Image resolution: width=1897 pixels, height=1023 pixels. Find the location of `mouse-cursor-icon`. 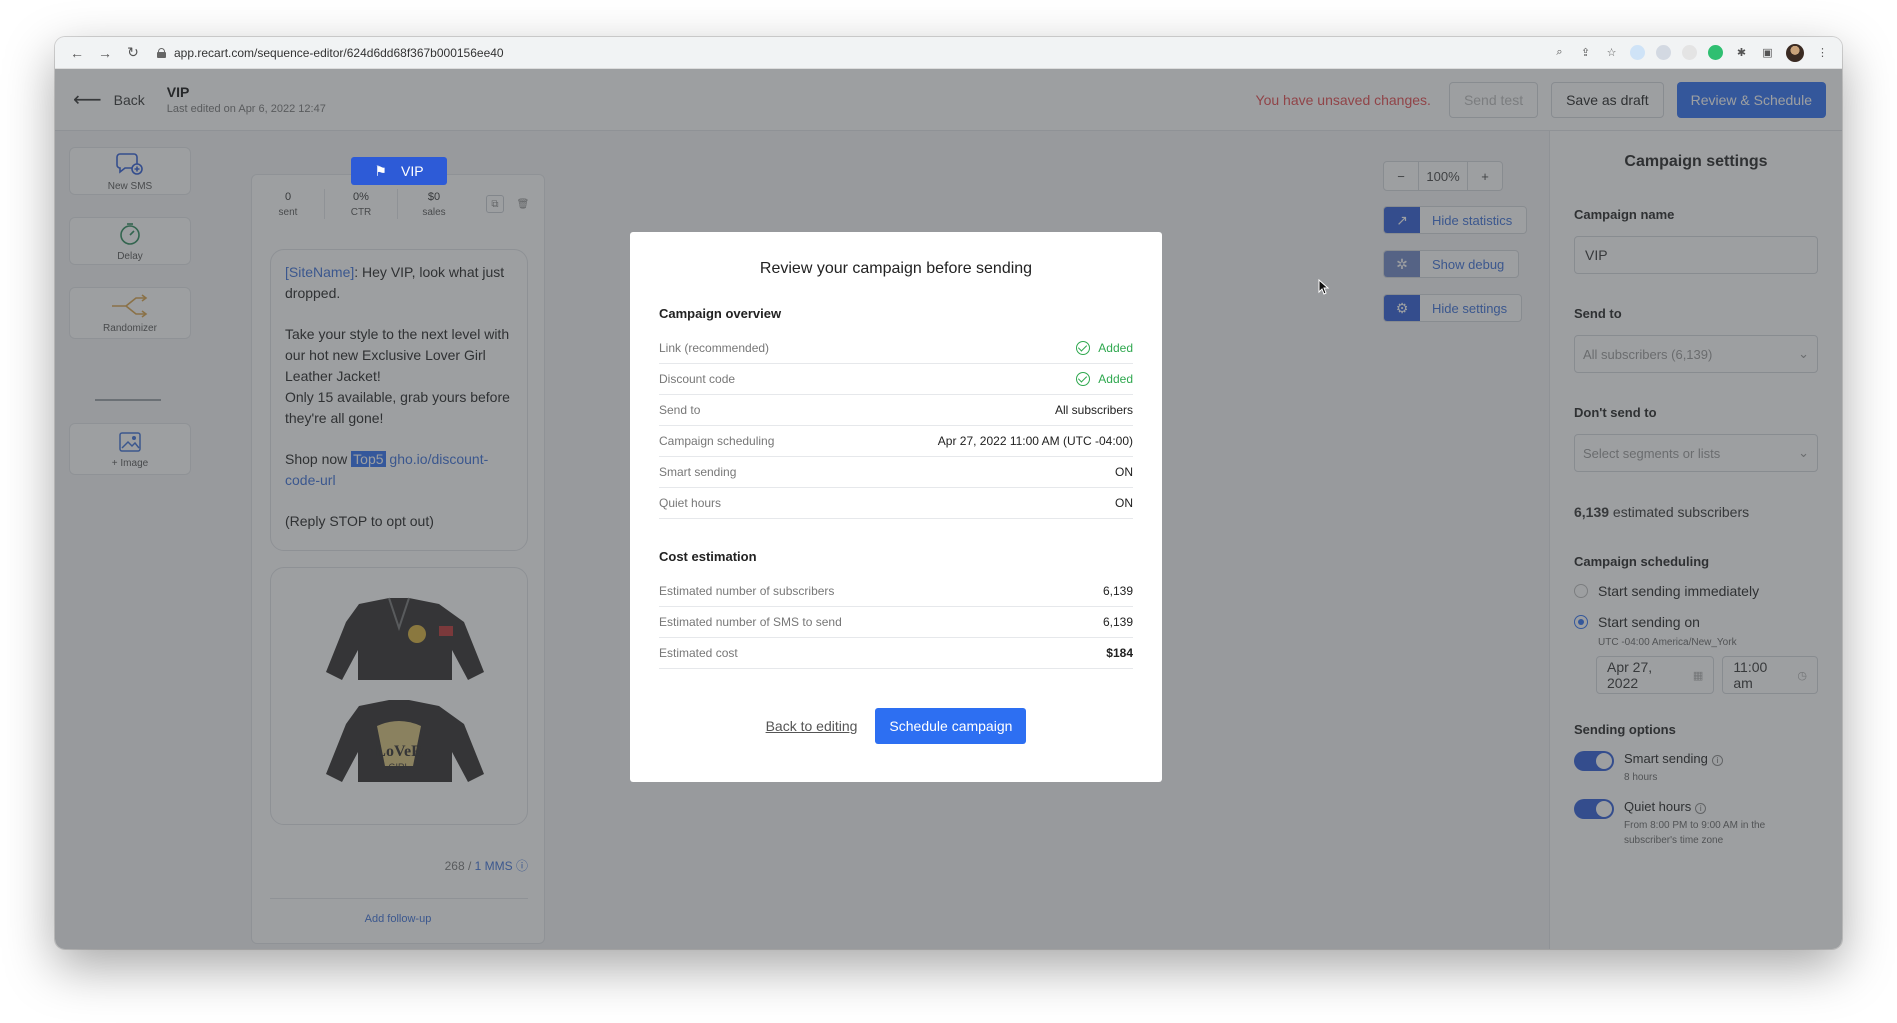

mouse-cursor-icon is located at coordinates (1324, 289).